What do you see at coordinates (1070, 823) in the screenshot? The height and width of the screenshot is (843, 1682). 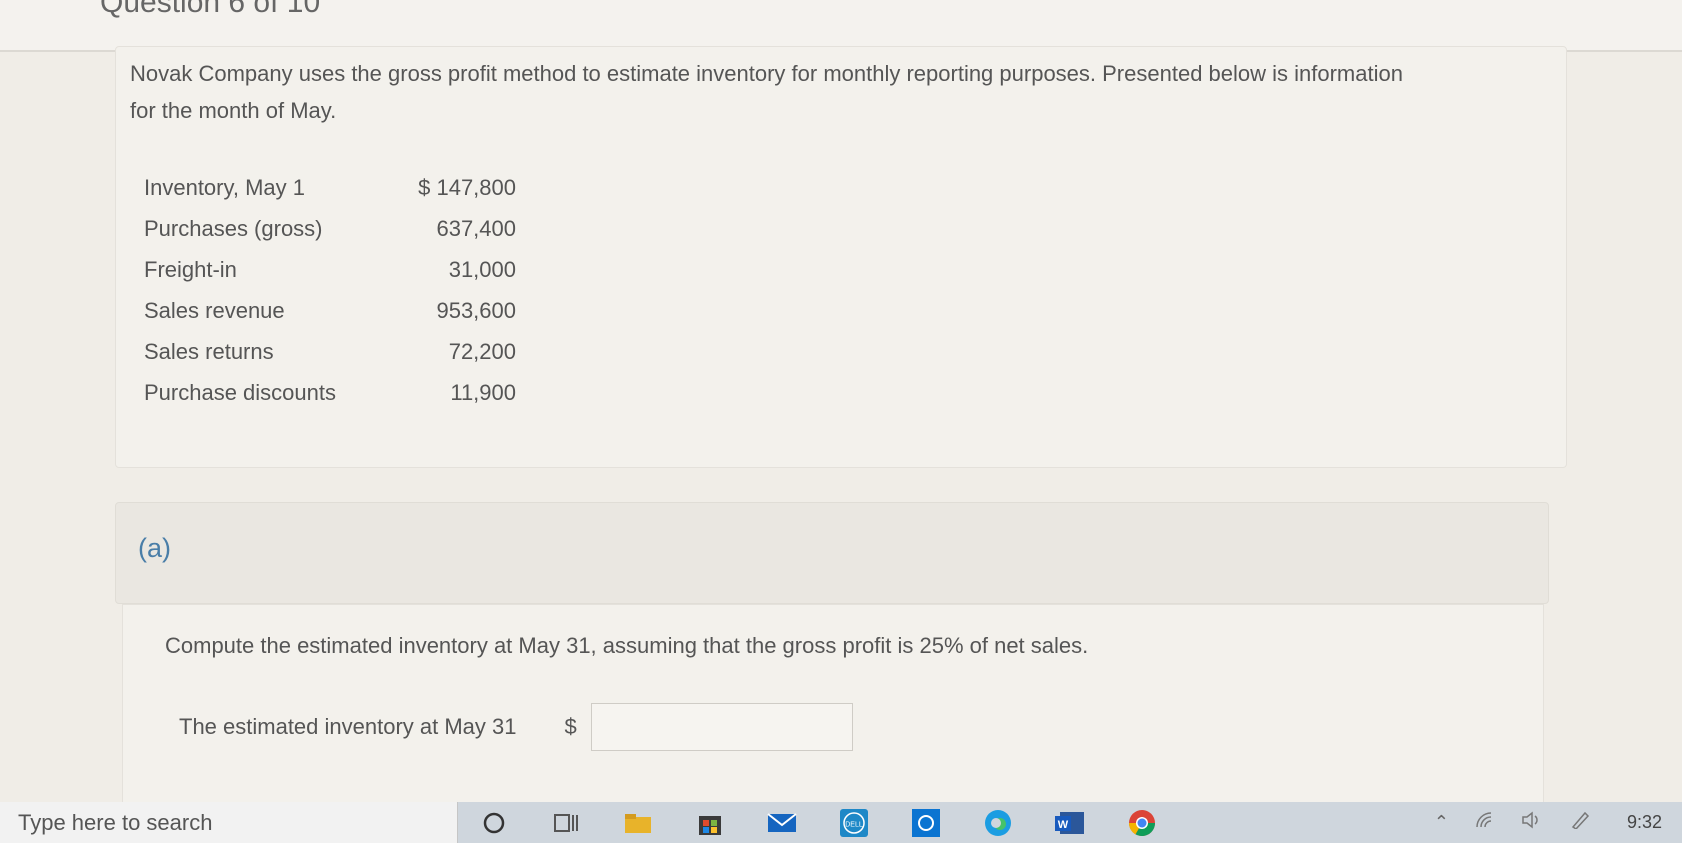 I see `word-icon: W` at bounding box center [1070, 823].